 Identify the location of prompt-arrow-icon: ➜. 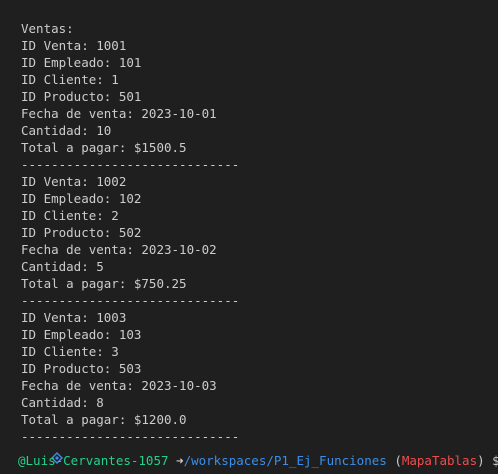
(180, 460).